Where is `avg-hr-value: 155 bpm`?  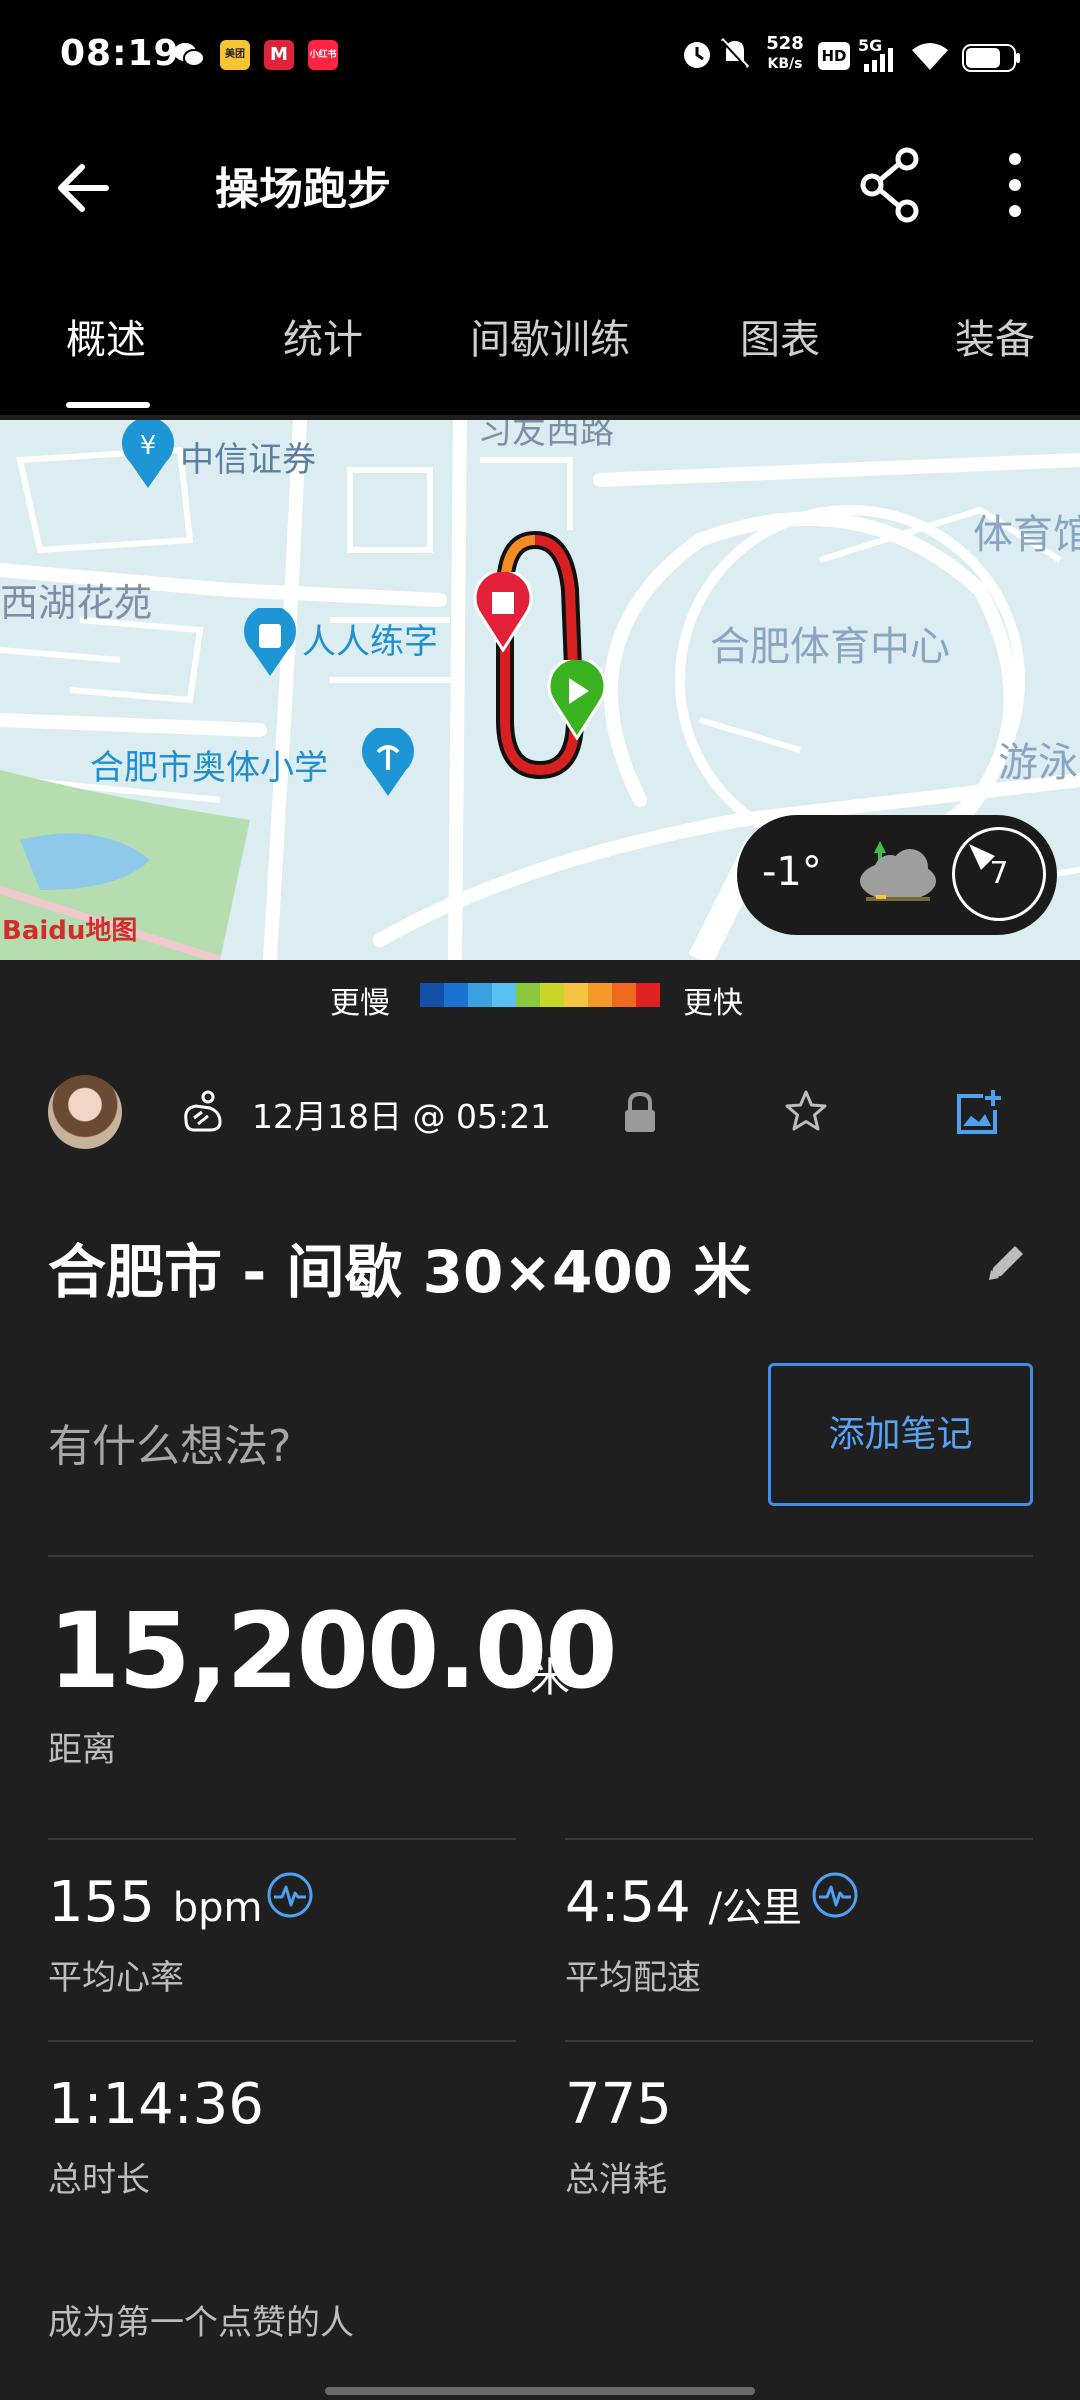
avg-hr-value: 155 bpm is located at coordinates (155, 1902).